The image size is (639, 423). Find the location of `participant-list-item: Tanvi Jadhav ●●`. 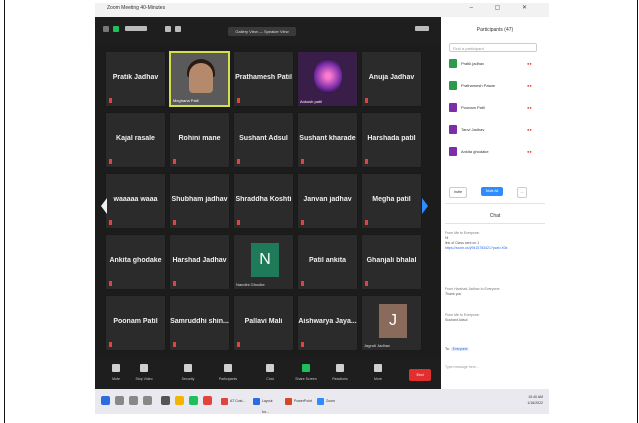

participant-list-item: Tanvi Jadhav ●● is located at coordinates (495, 130).